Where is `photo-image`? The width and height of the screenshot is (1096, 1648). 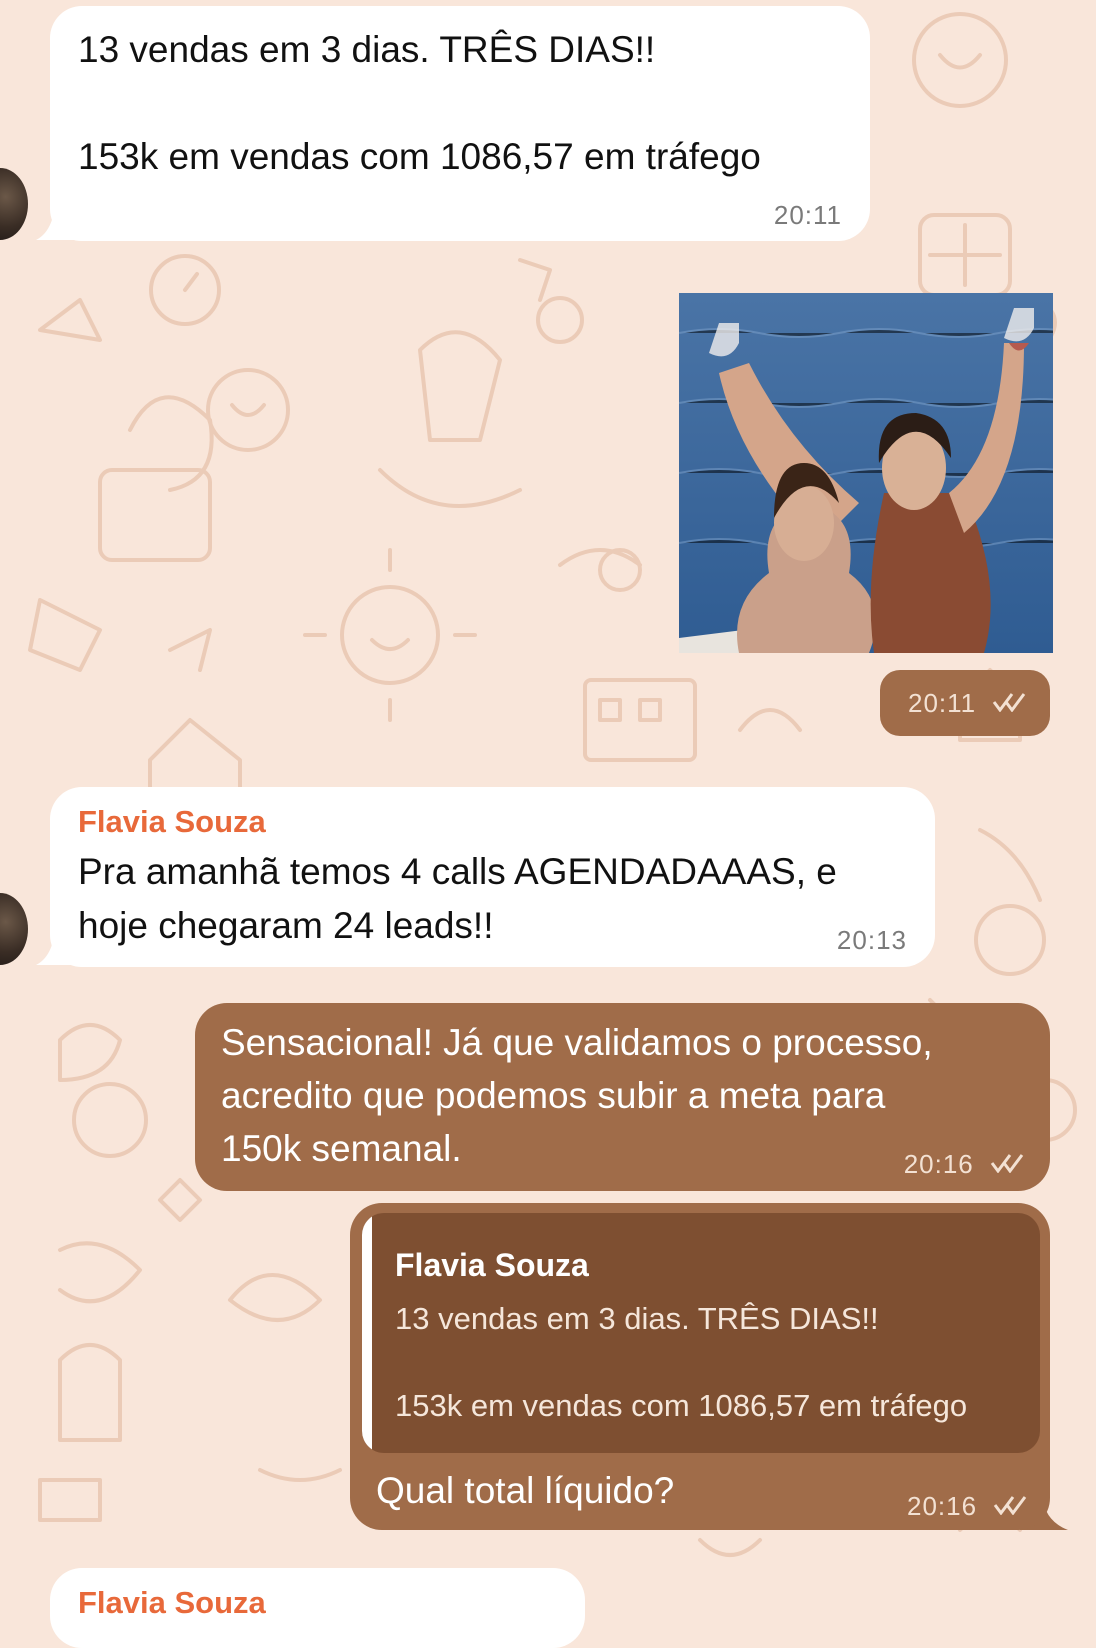 photo-image is located at coordinates (866, 473).